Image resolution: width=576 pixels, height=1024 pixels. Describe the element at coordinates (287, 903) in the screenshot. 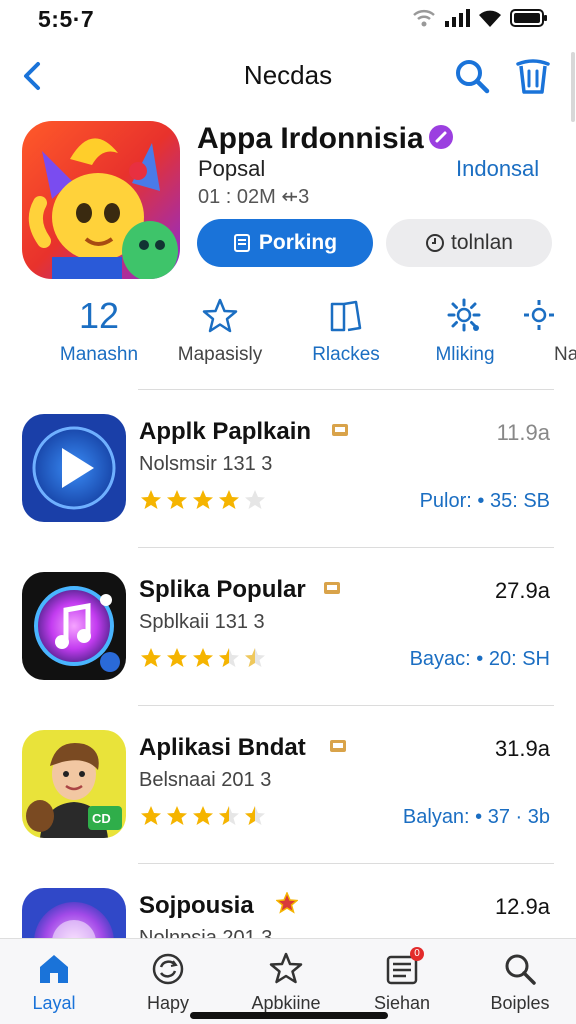

I see `star-badge-icon` at that location.